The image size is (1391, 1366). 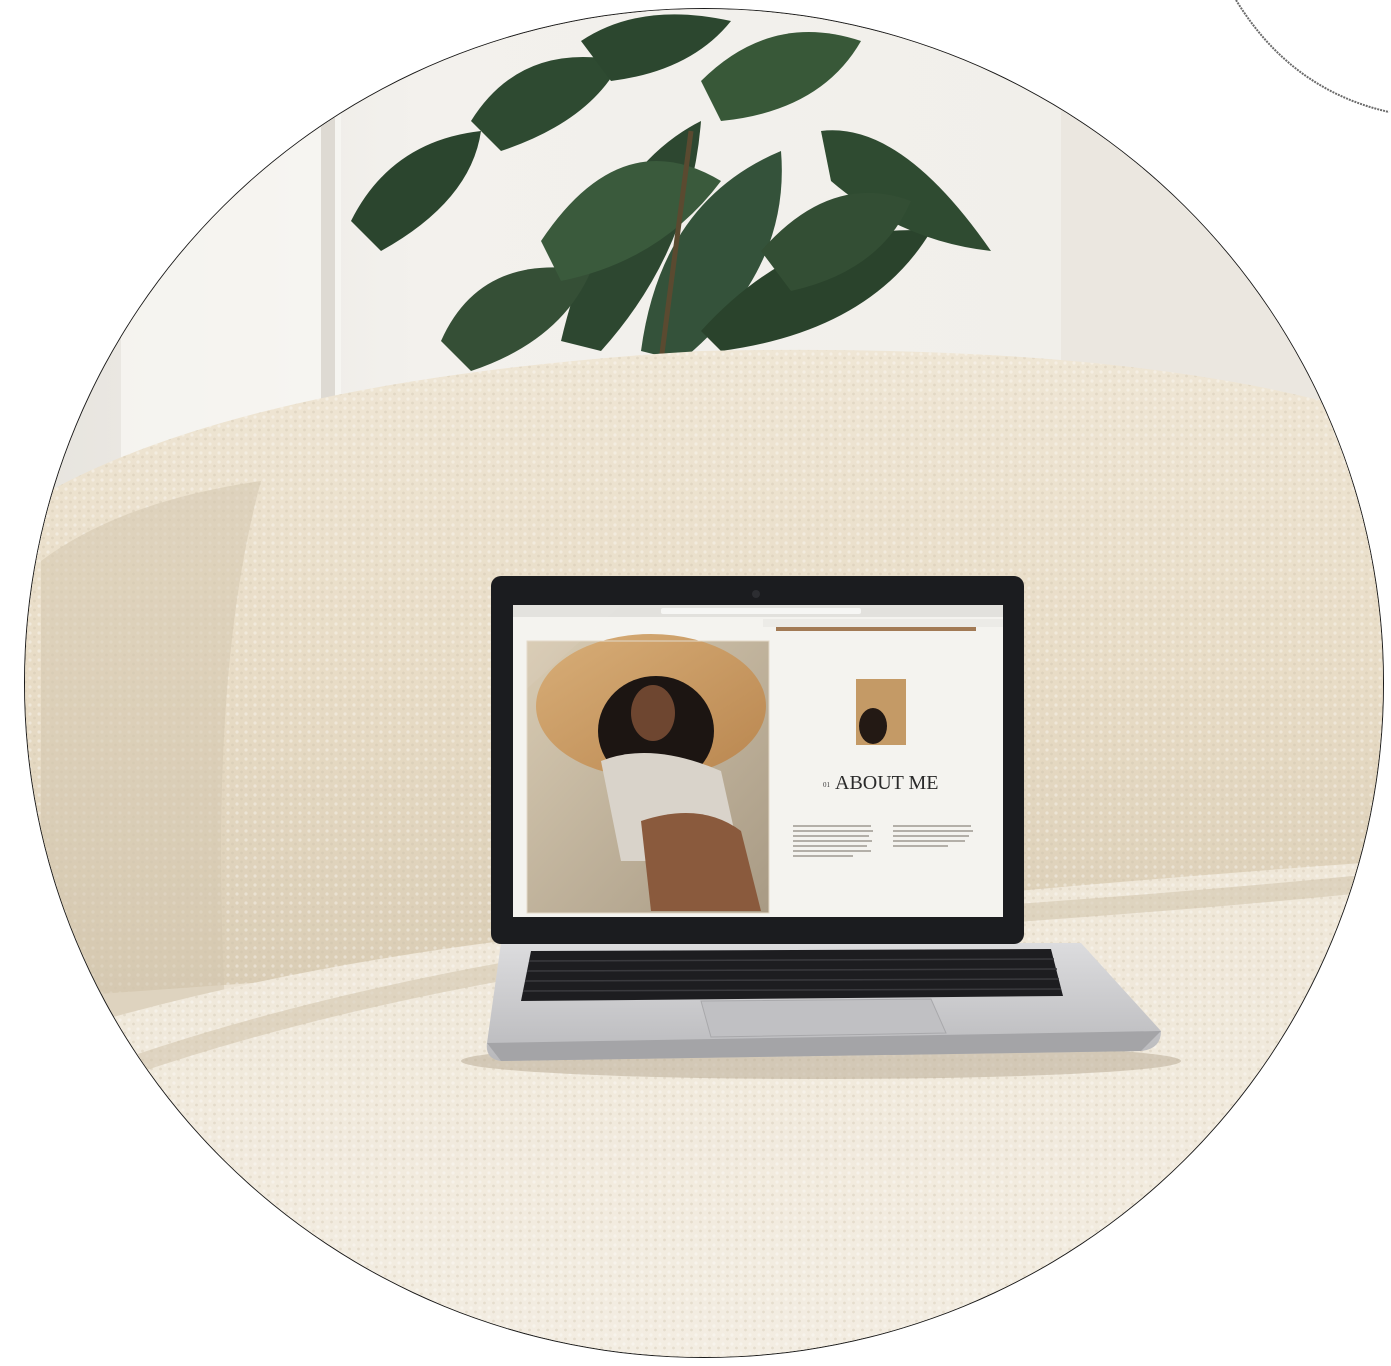 What do you see at coordinates (757, 760) in the screenshot?
I see `laptop-lid: 01 ABOUT ME` at bounding box center [757, 760].